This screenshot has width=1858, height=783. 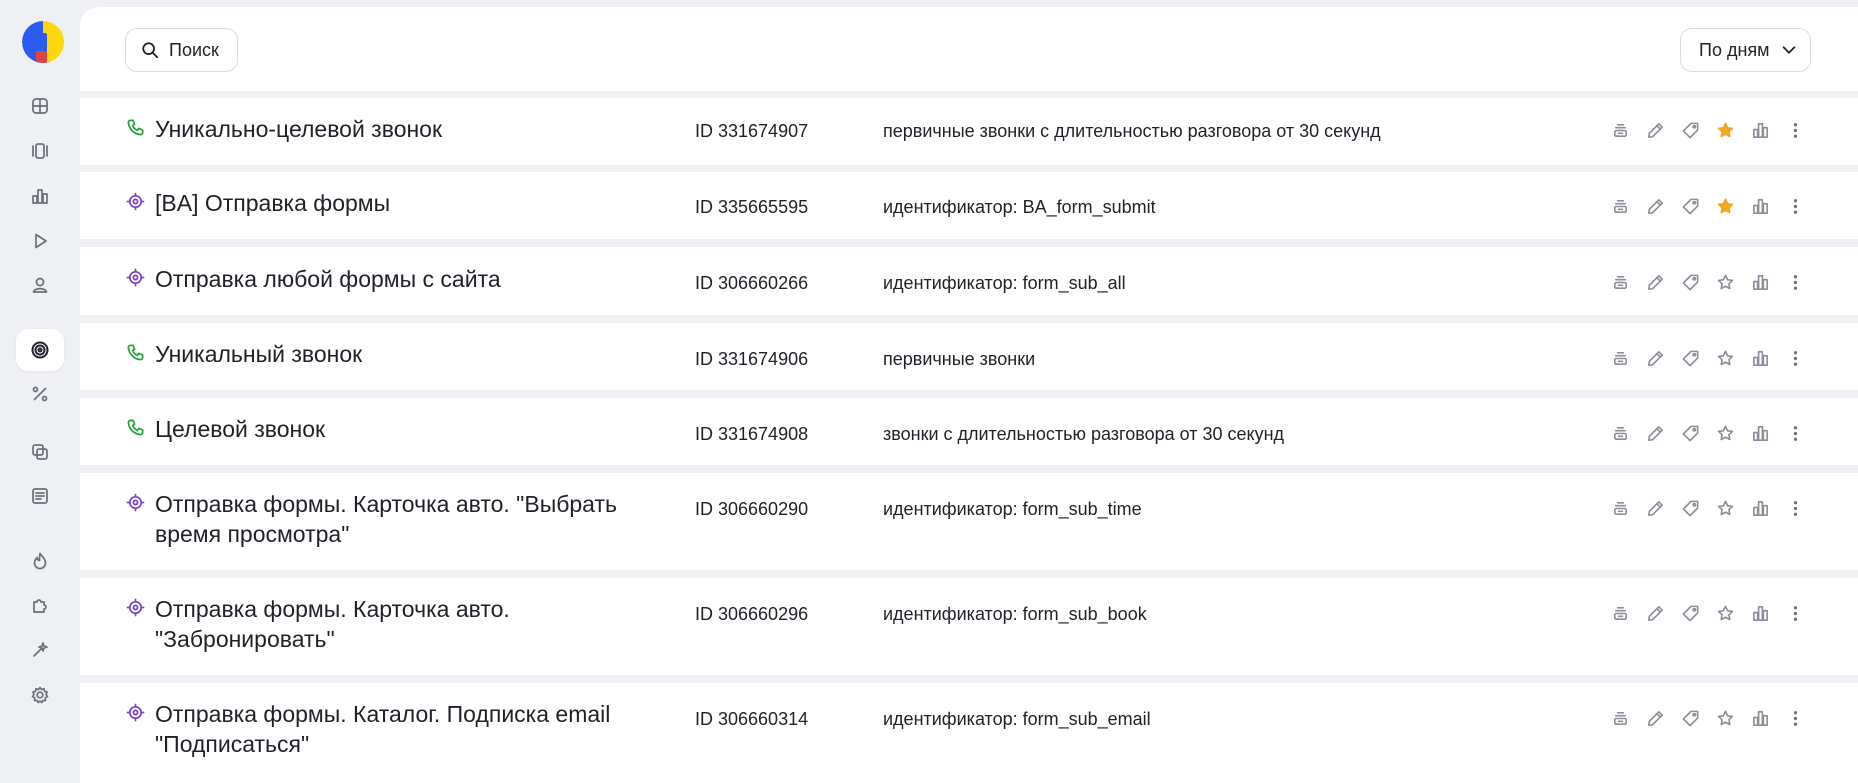 I want to click on sidebar-item-fire, so click(x=40, y=561).